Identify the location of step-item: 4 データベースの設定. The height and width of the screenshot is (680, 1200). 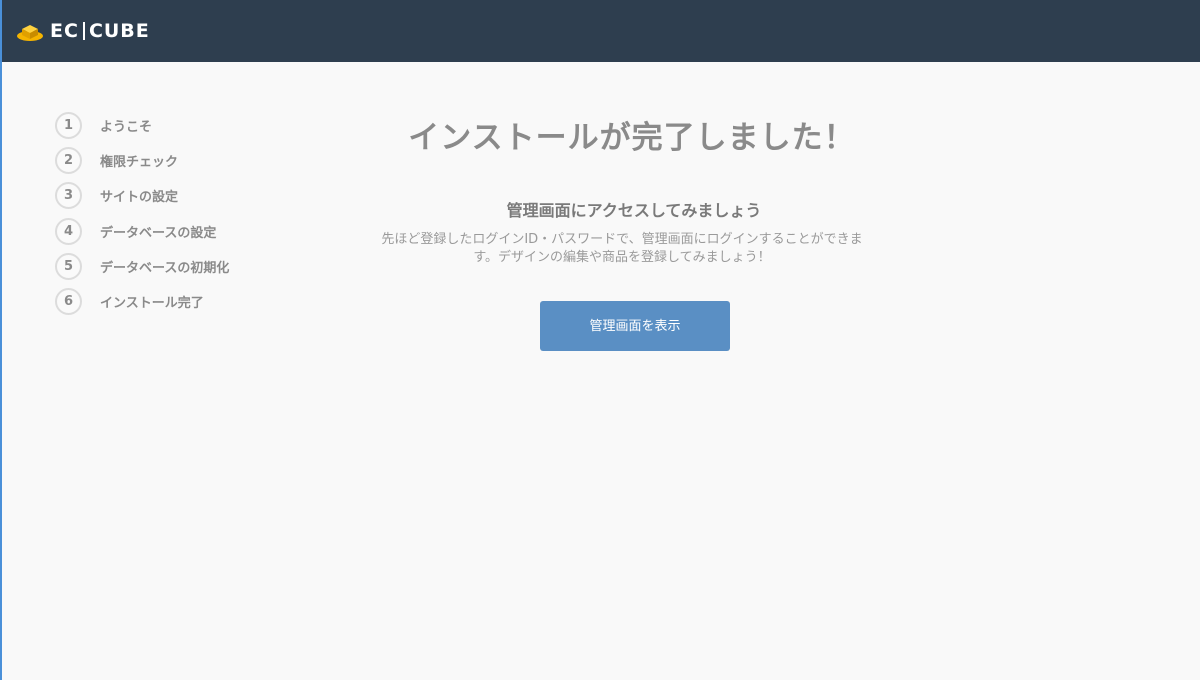
(185, 231).